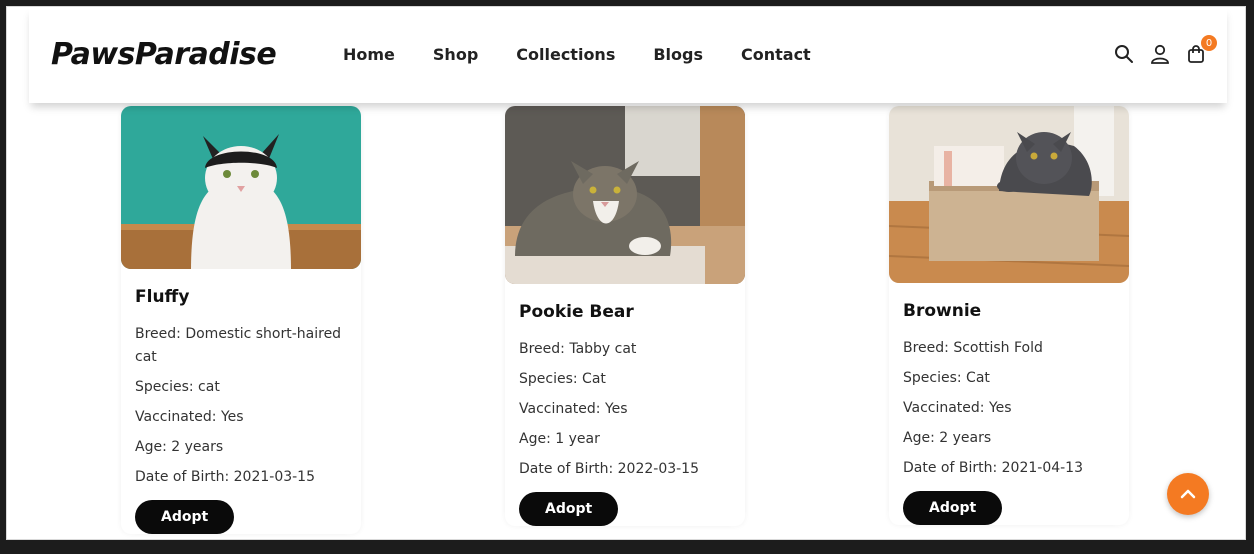 Image resolution: width=1254 pixels, height=554 pixels. Describe the element at coordinates (369, 54) in the screenshot. I see `nav-home: Home` at that location.